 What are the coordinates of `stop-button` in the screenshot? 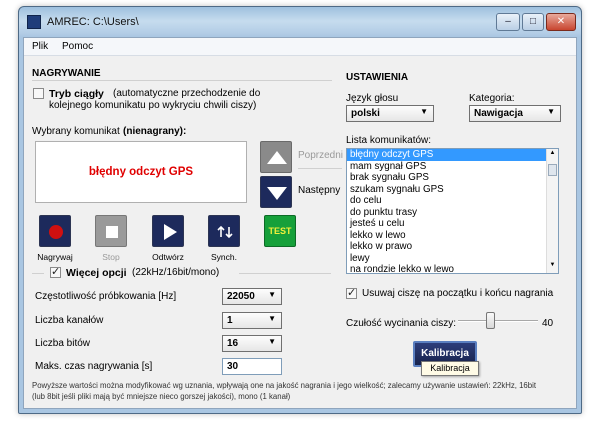 It's located at (111, 231).